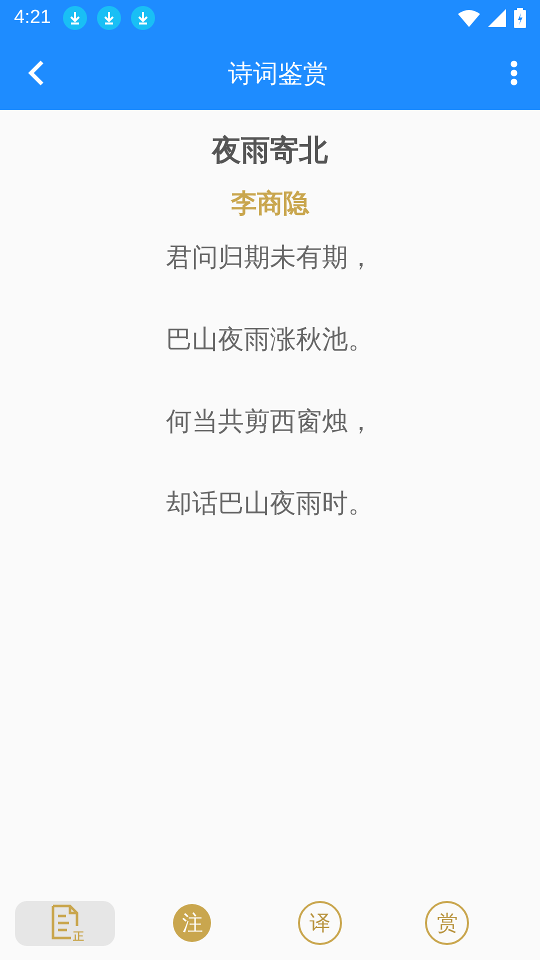 The height and width of the screenshot is (960, 540). What do you see at coordinates (270, 340) in the screenshot?
I see `poem-line: 巴山夜雨涨秋池。` at bounding box center [270, 340].